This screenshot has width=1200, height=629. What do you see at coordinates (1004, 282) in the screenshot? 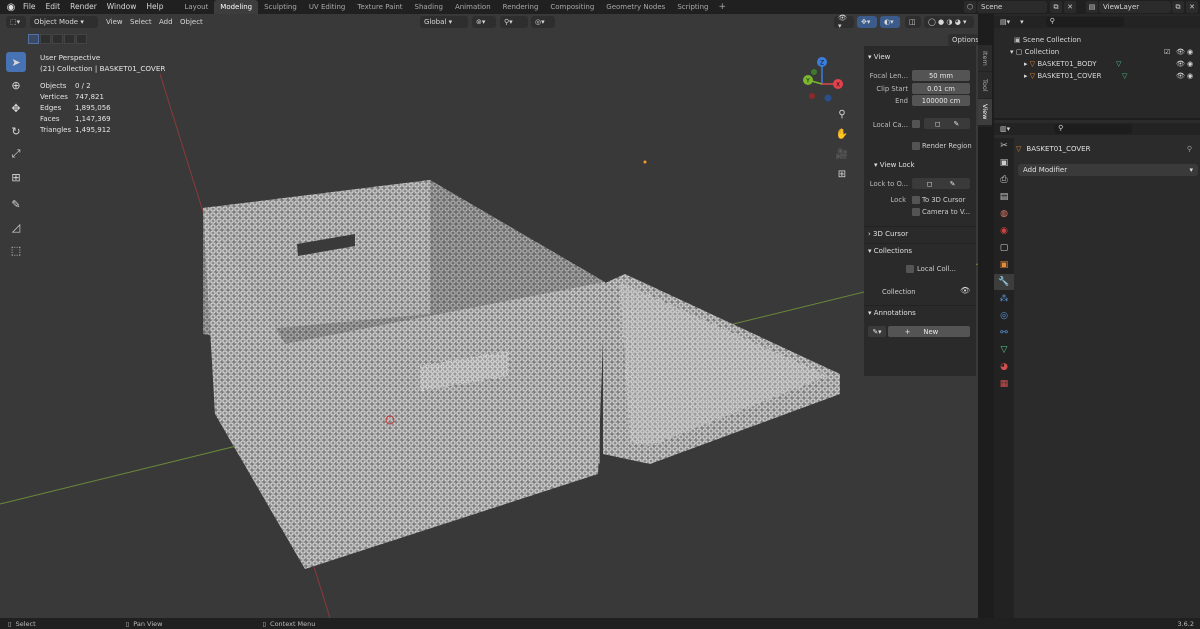
I see `modifier-tab-icon: 🔧` at bounding box center [1004, 282].